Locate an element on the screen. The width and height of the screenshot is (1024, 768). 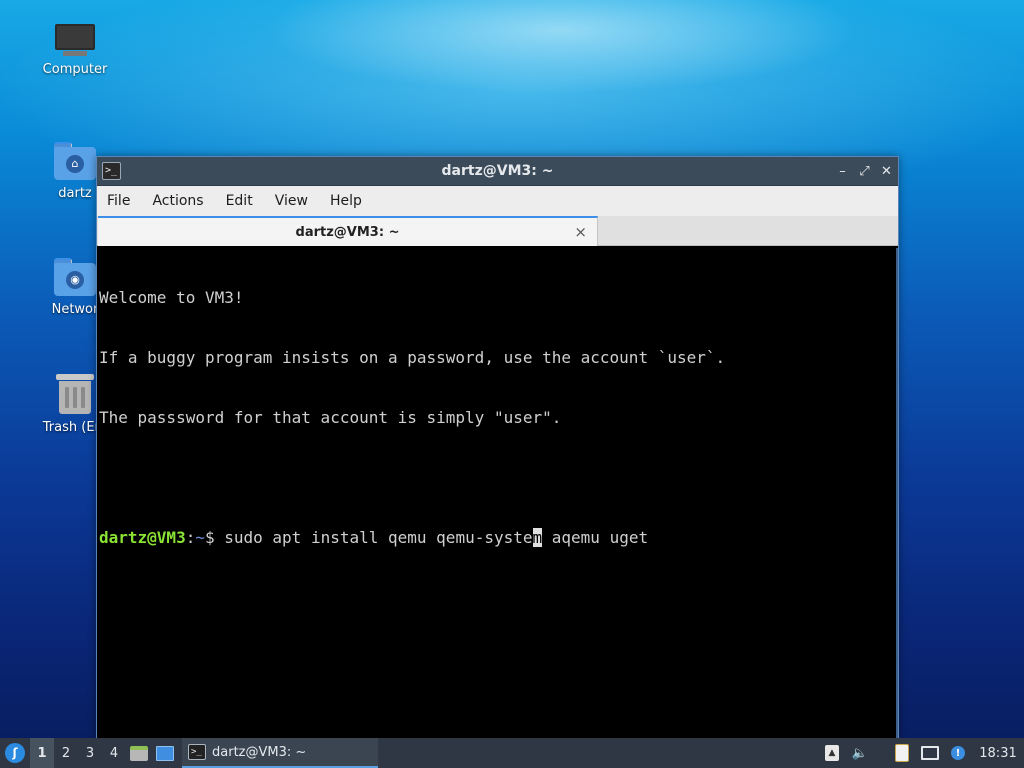
menu-view: View is located at coordinates (291, 201).